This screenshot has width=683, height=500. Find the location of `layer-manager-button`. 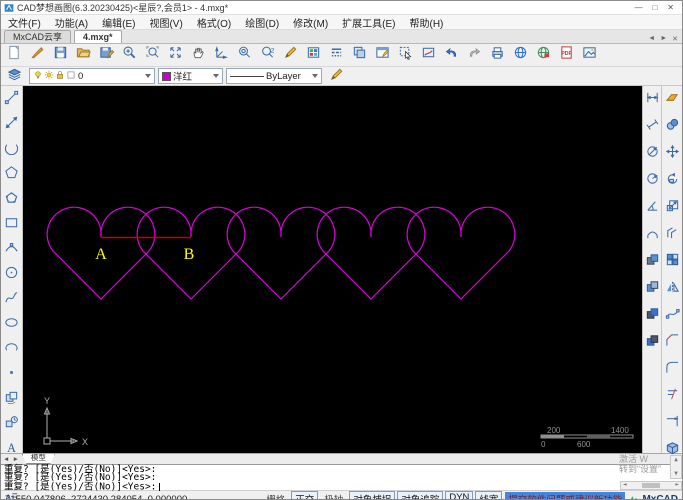

layer-manager-button is located at coordinates (14, 76).